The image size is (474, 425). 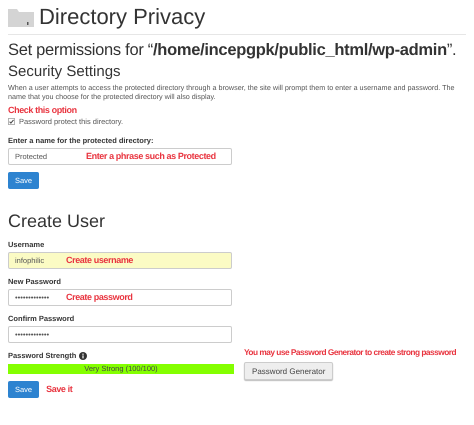 I want to click on info-icon, so click(x=83, y=356).